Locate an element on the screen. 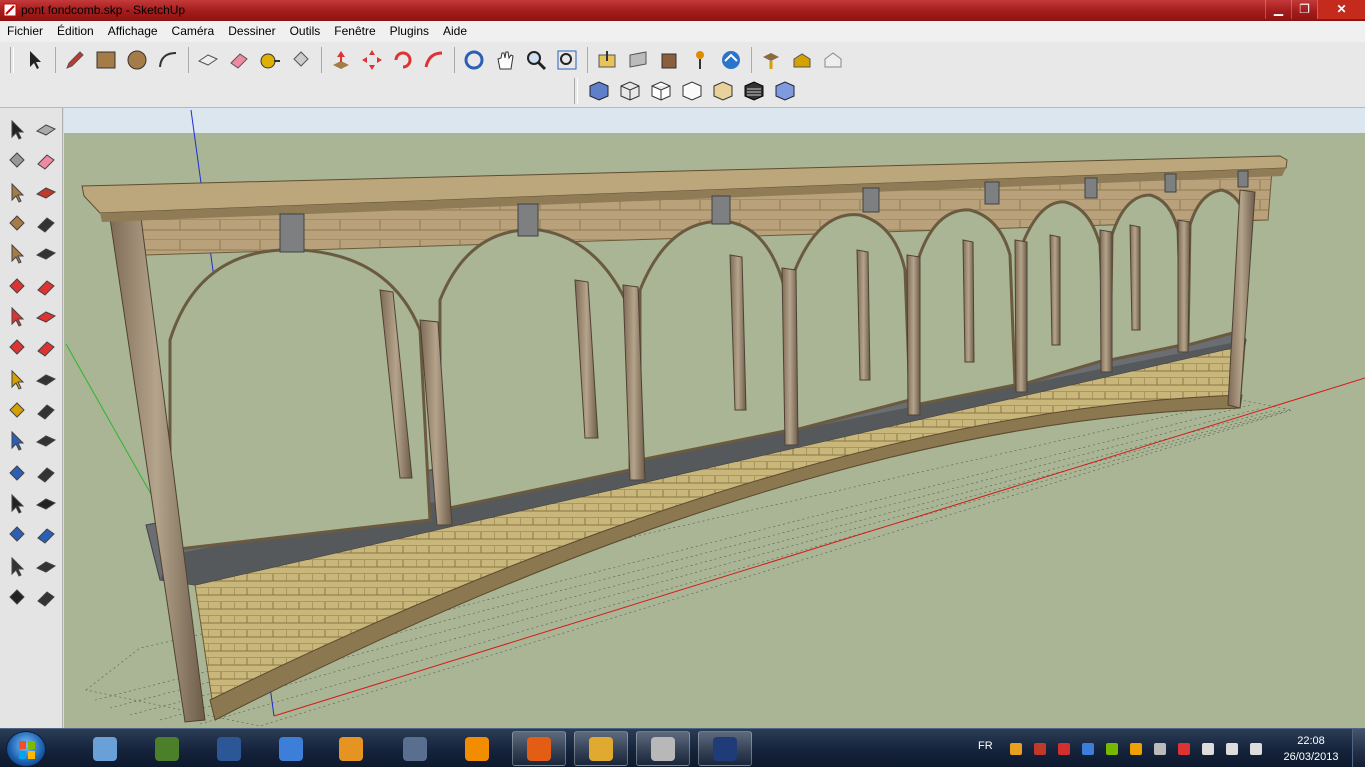  tray-update-icon is located at coordinates (1136, 749).